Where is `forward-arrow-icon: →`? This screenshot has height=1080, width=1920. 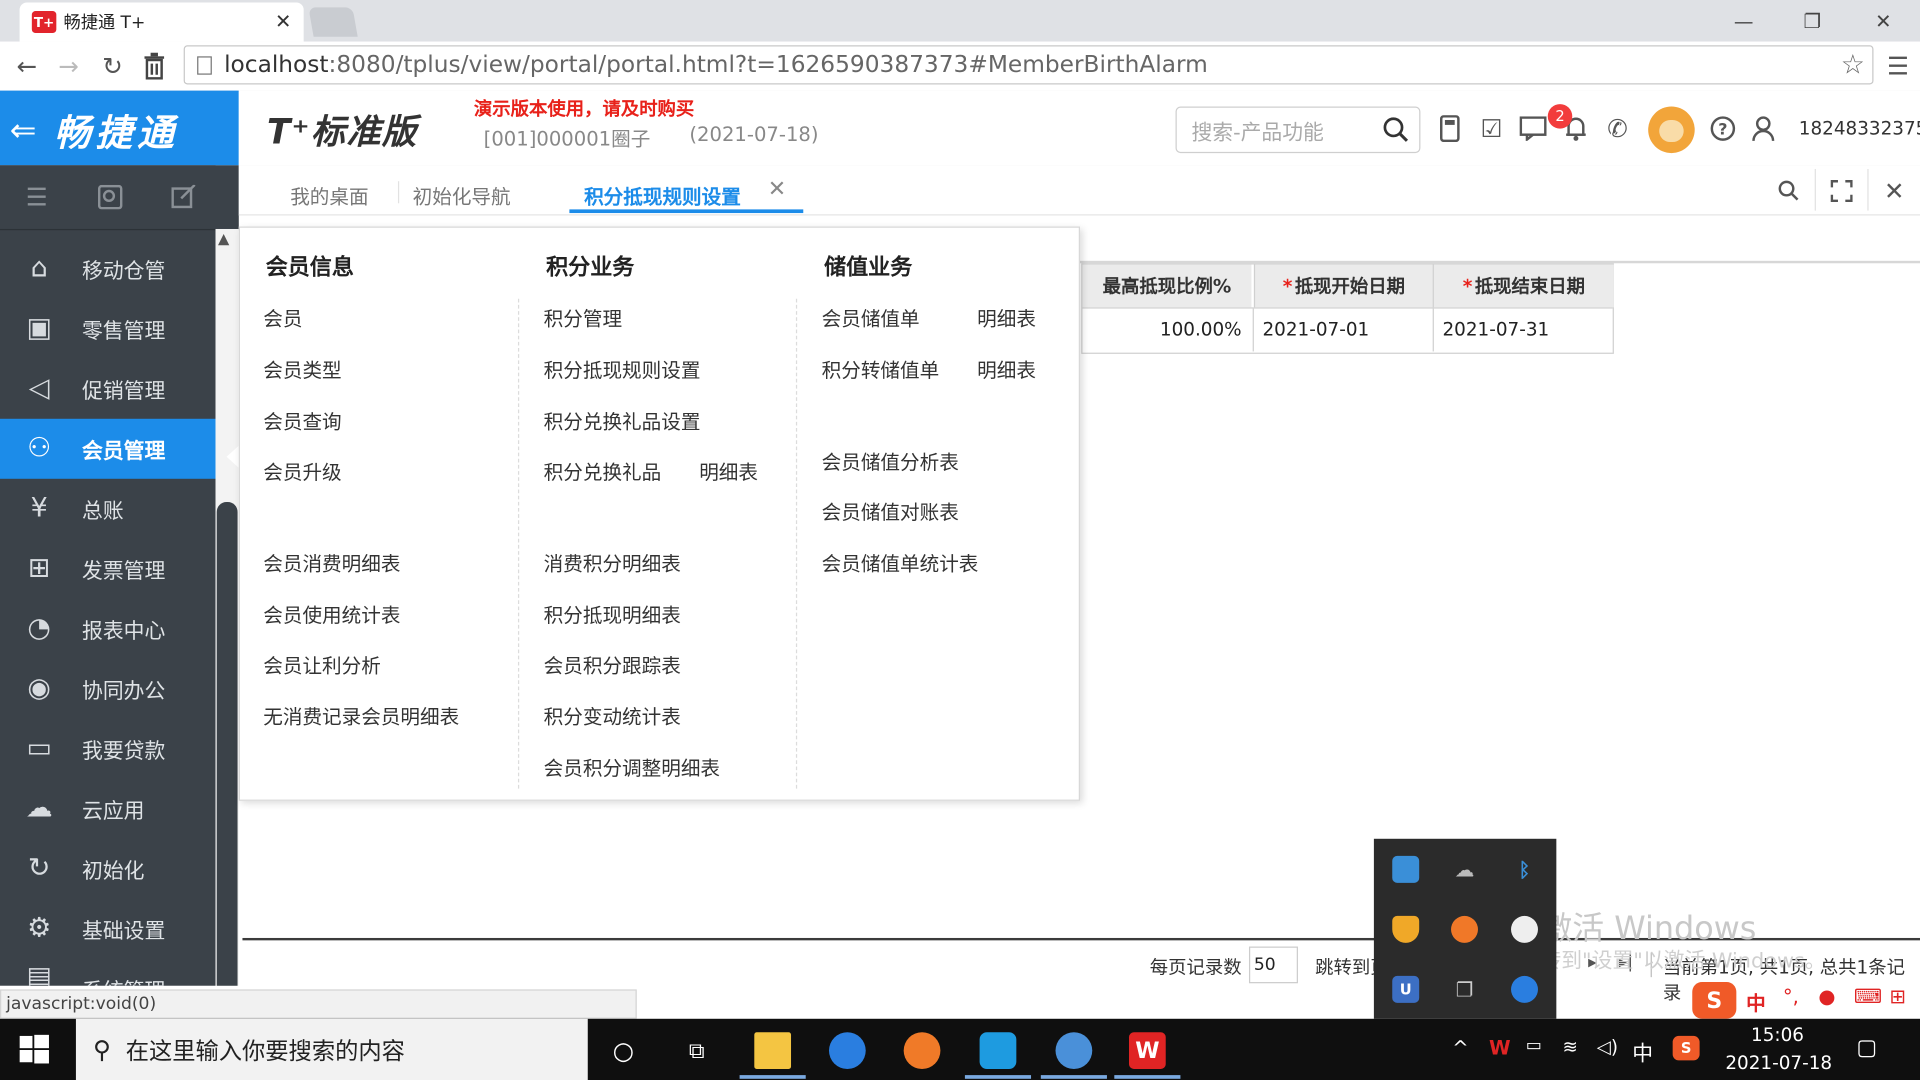
forward-arrow-icon: → is located at coordinates (68, 66).